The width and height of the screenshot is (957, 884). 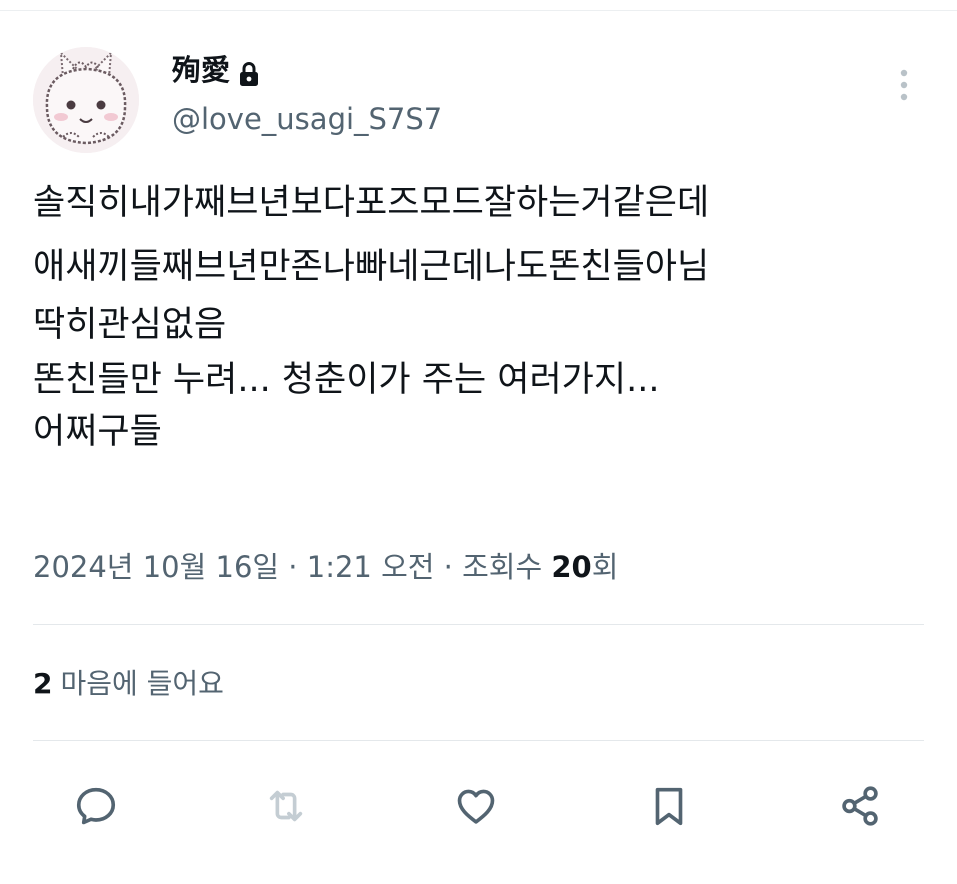 What do you see at coordinates (605, 567) in the screenshot?
I see `views-suffix: 회` at bounding box center [605, 567].